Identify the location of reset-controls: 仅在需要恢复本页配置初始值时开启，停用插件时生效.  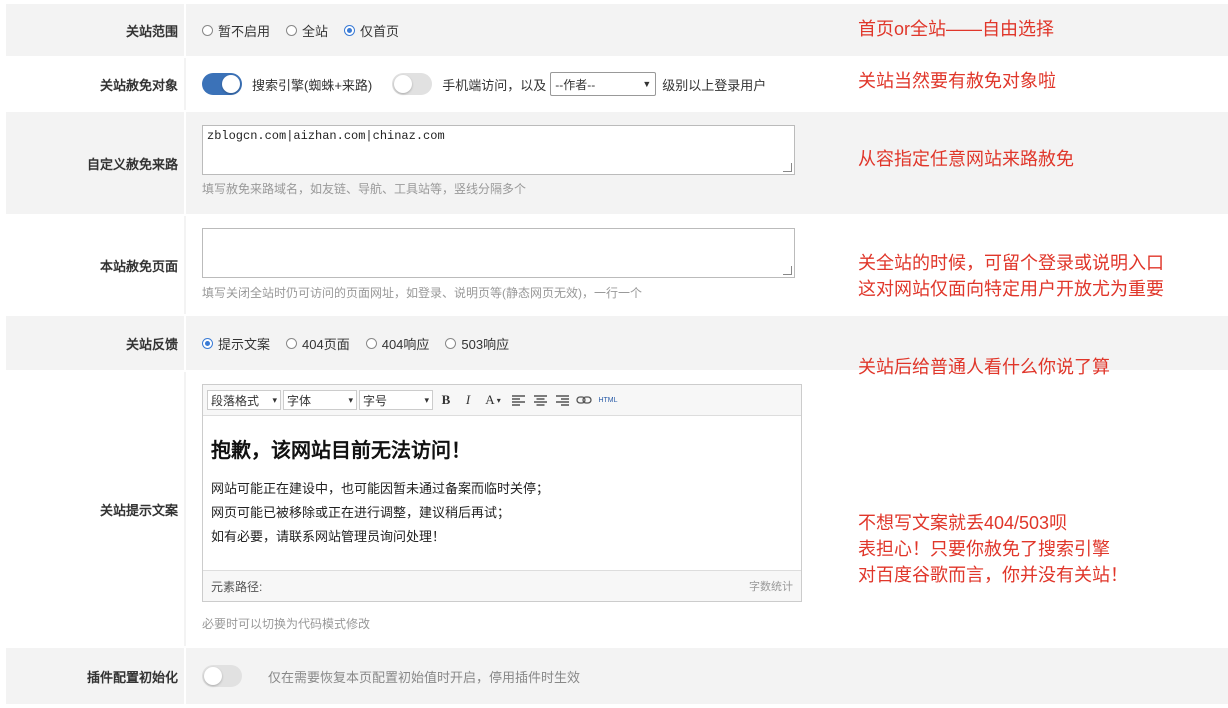
(391, 676).